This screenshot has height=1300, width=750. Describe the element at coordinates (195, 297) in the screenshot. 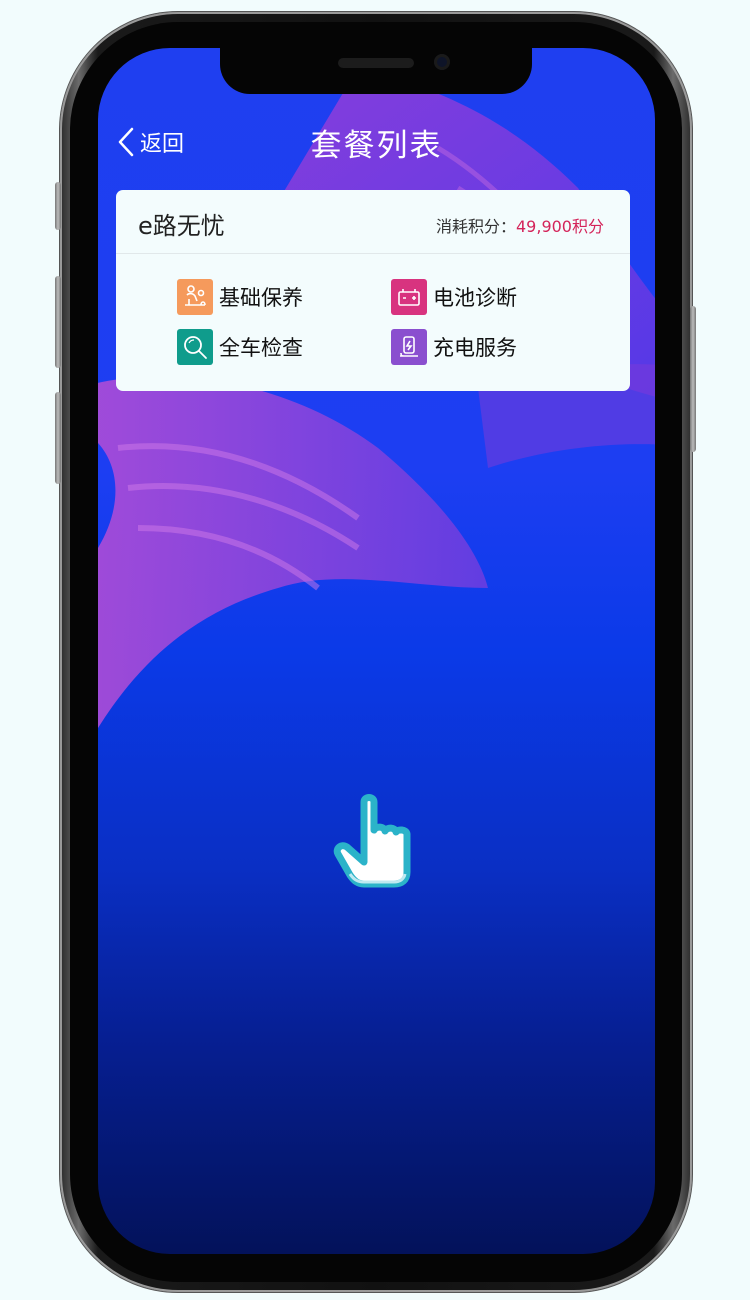

I see `maintenance-icon` at that location.